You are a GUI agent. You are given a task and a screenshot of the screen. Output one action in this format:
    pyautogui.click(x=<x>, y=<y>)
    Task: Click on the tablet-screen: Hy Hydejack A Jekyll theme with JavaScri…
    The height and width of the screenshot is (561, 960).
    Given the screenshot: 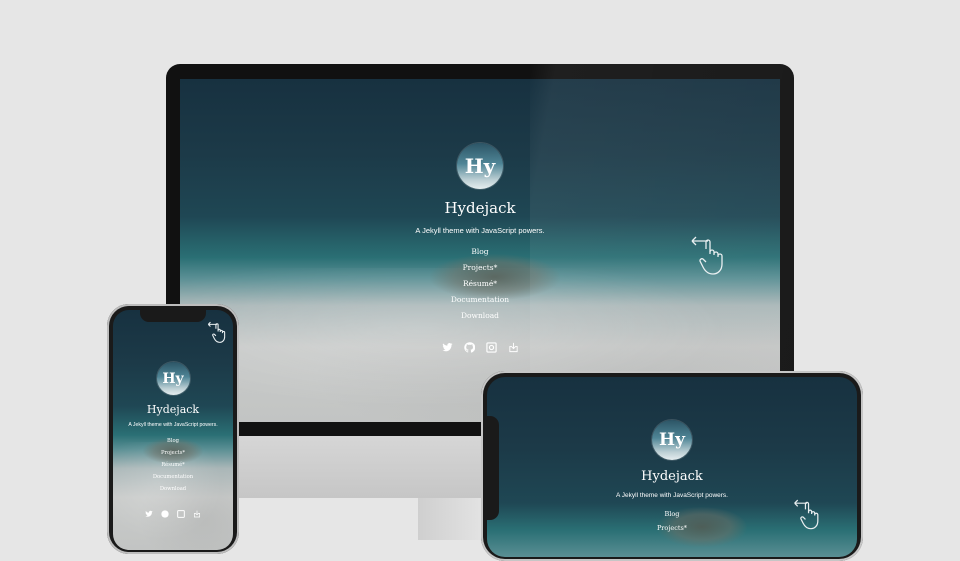 What is the action you would take?
    pyautogui.click(x=672, y=467)
    